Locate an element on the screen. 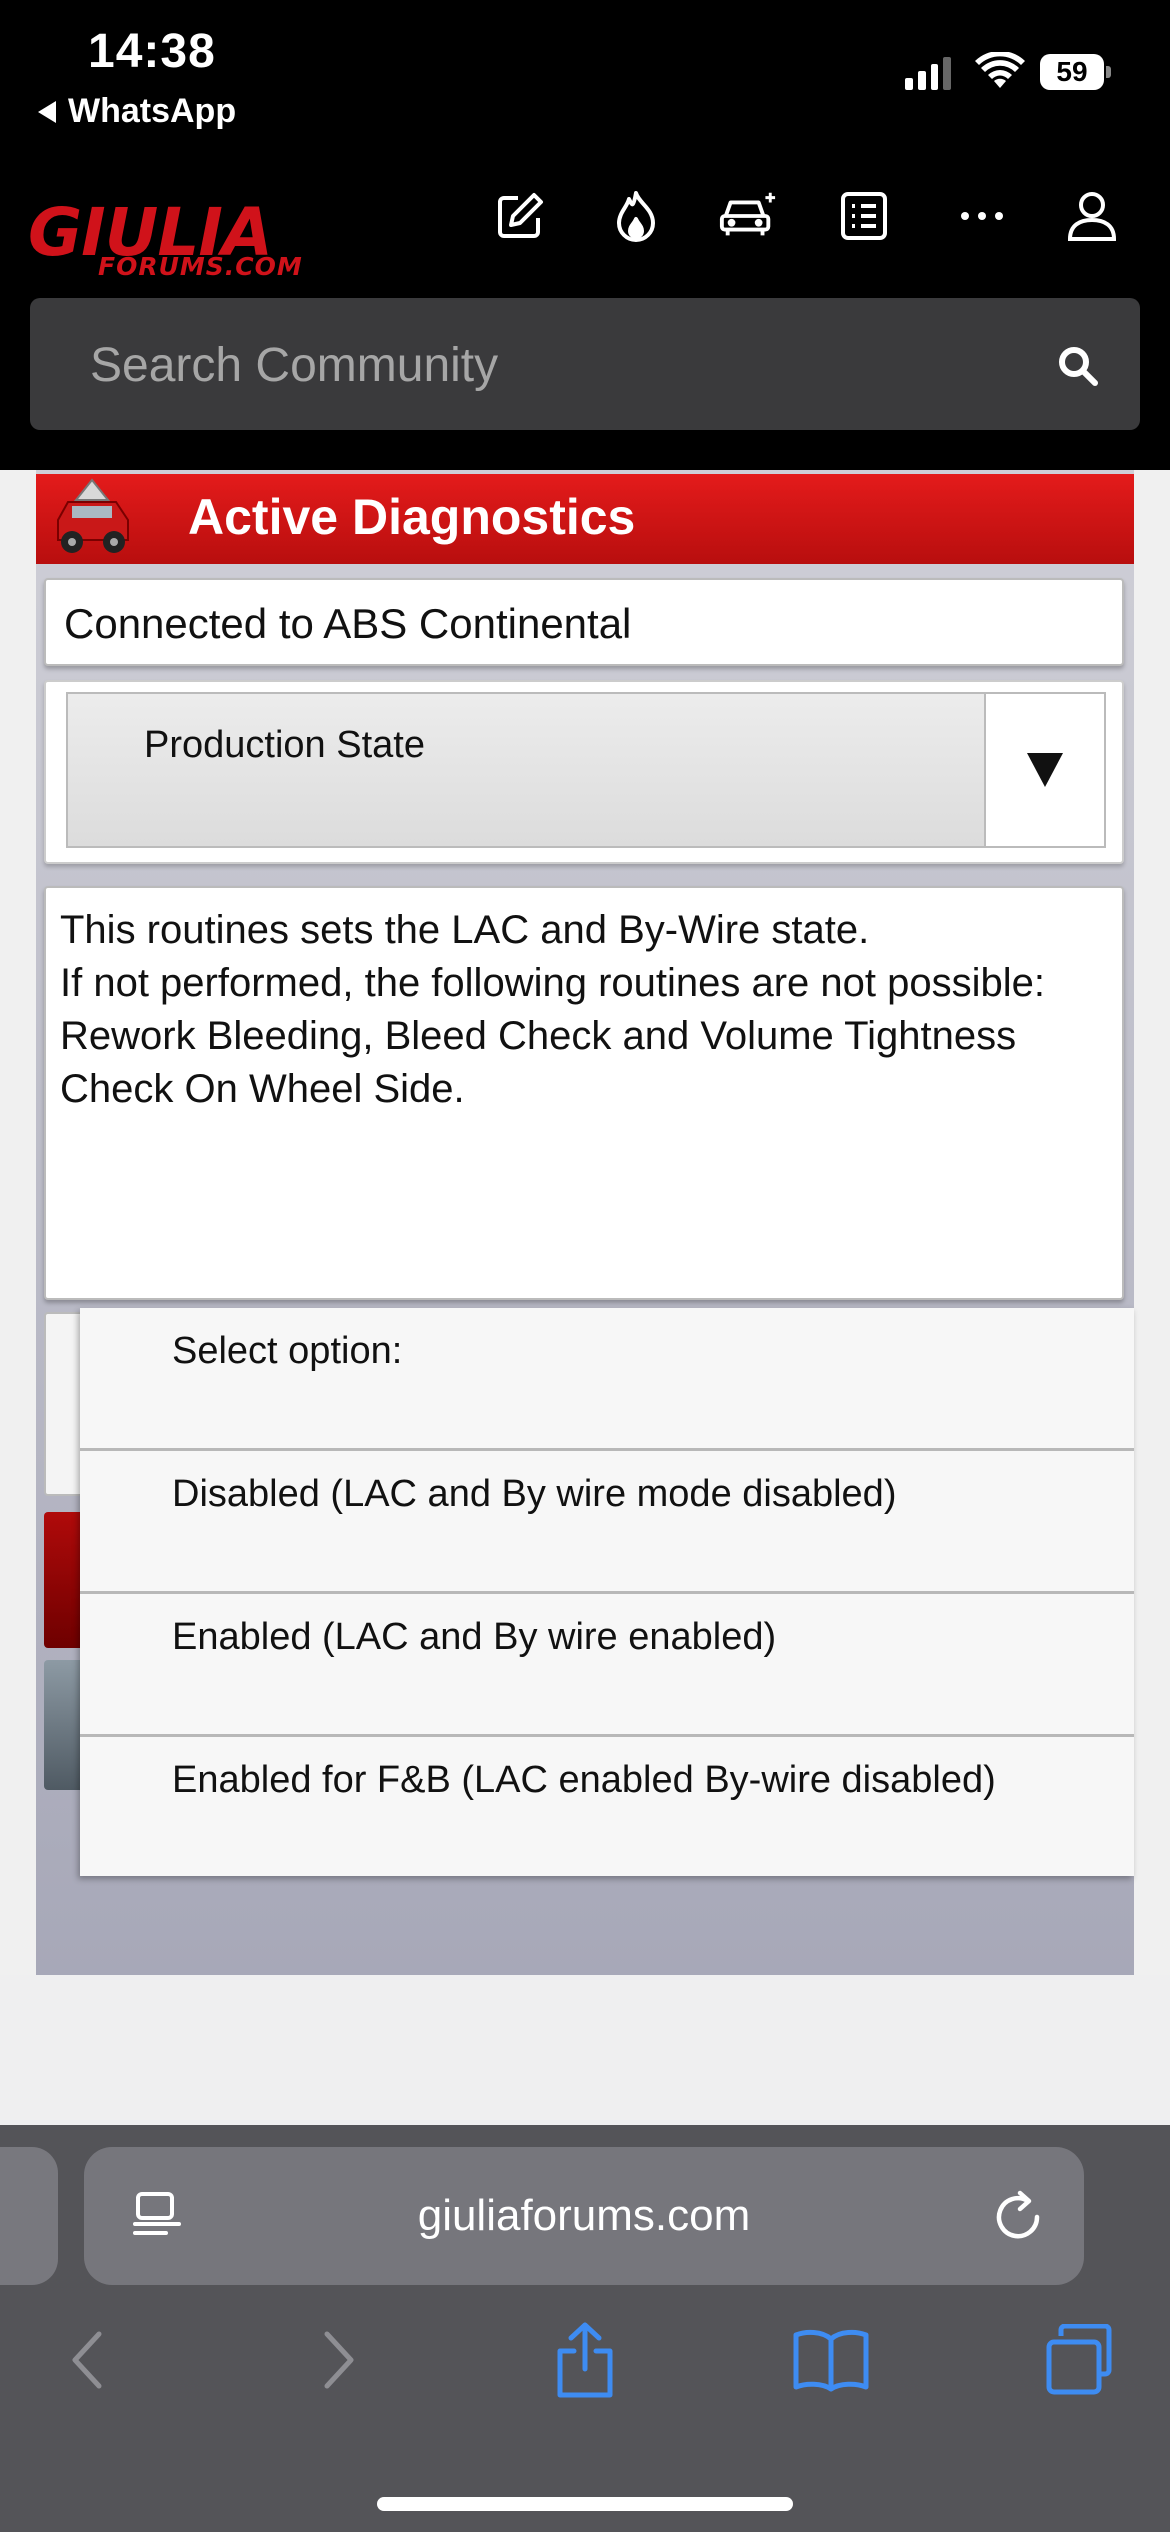 This screenshot has height=2532, width=1170. cellular-signal-icon is located at coordinates (928, 72).